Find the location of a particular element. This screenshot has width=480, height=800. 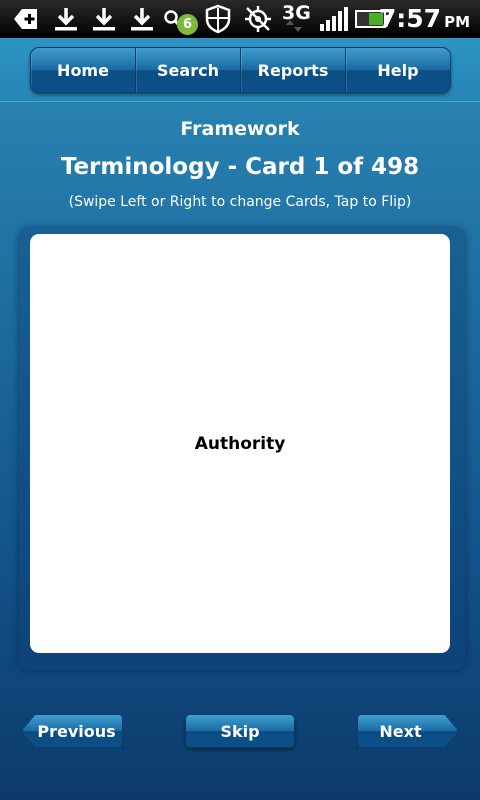

nav-bar: Home Search Reports Help is located at coordinates (240, 70).